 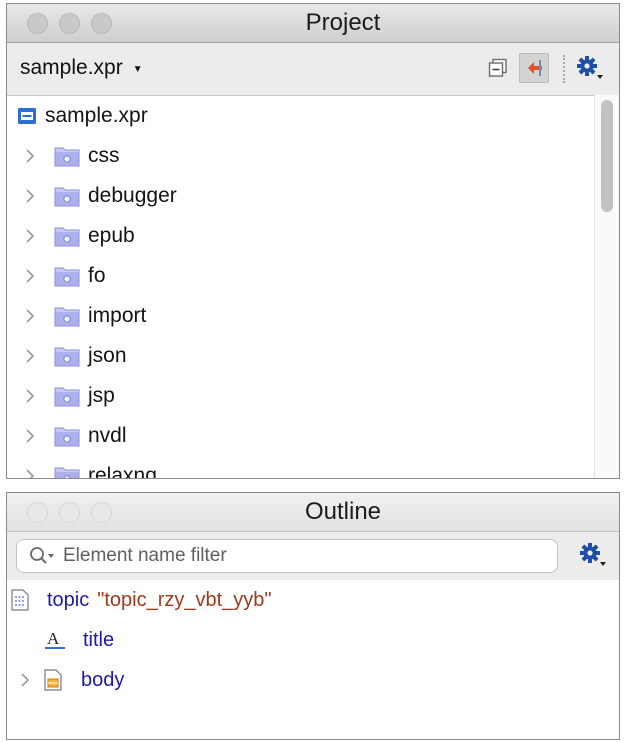 I want to click on tree-folder-item: fo, so click(x=313, y=276).